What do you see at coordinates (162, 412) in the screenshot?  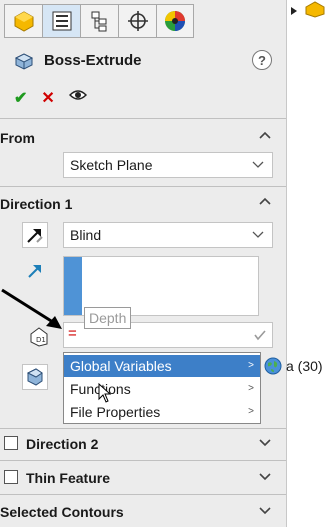 I see `menu-item-file-properties: File Properties >` at bounding box center [162, 412].